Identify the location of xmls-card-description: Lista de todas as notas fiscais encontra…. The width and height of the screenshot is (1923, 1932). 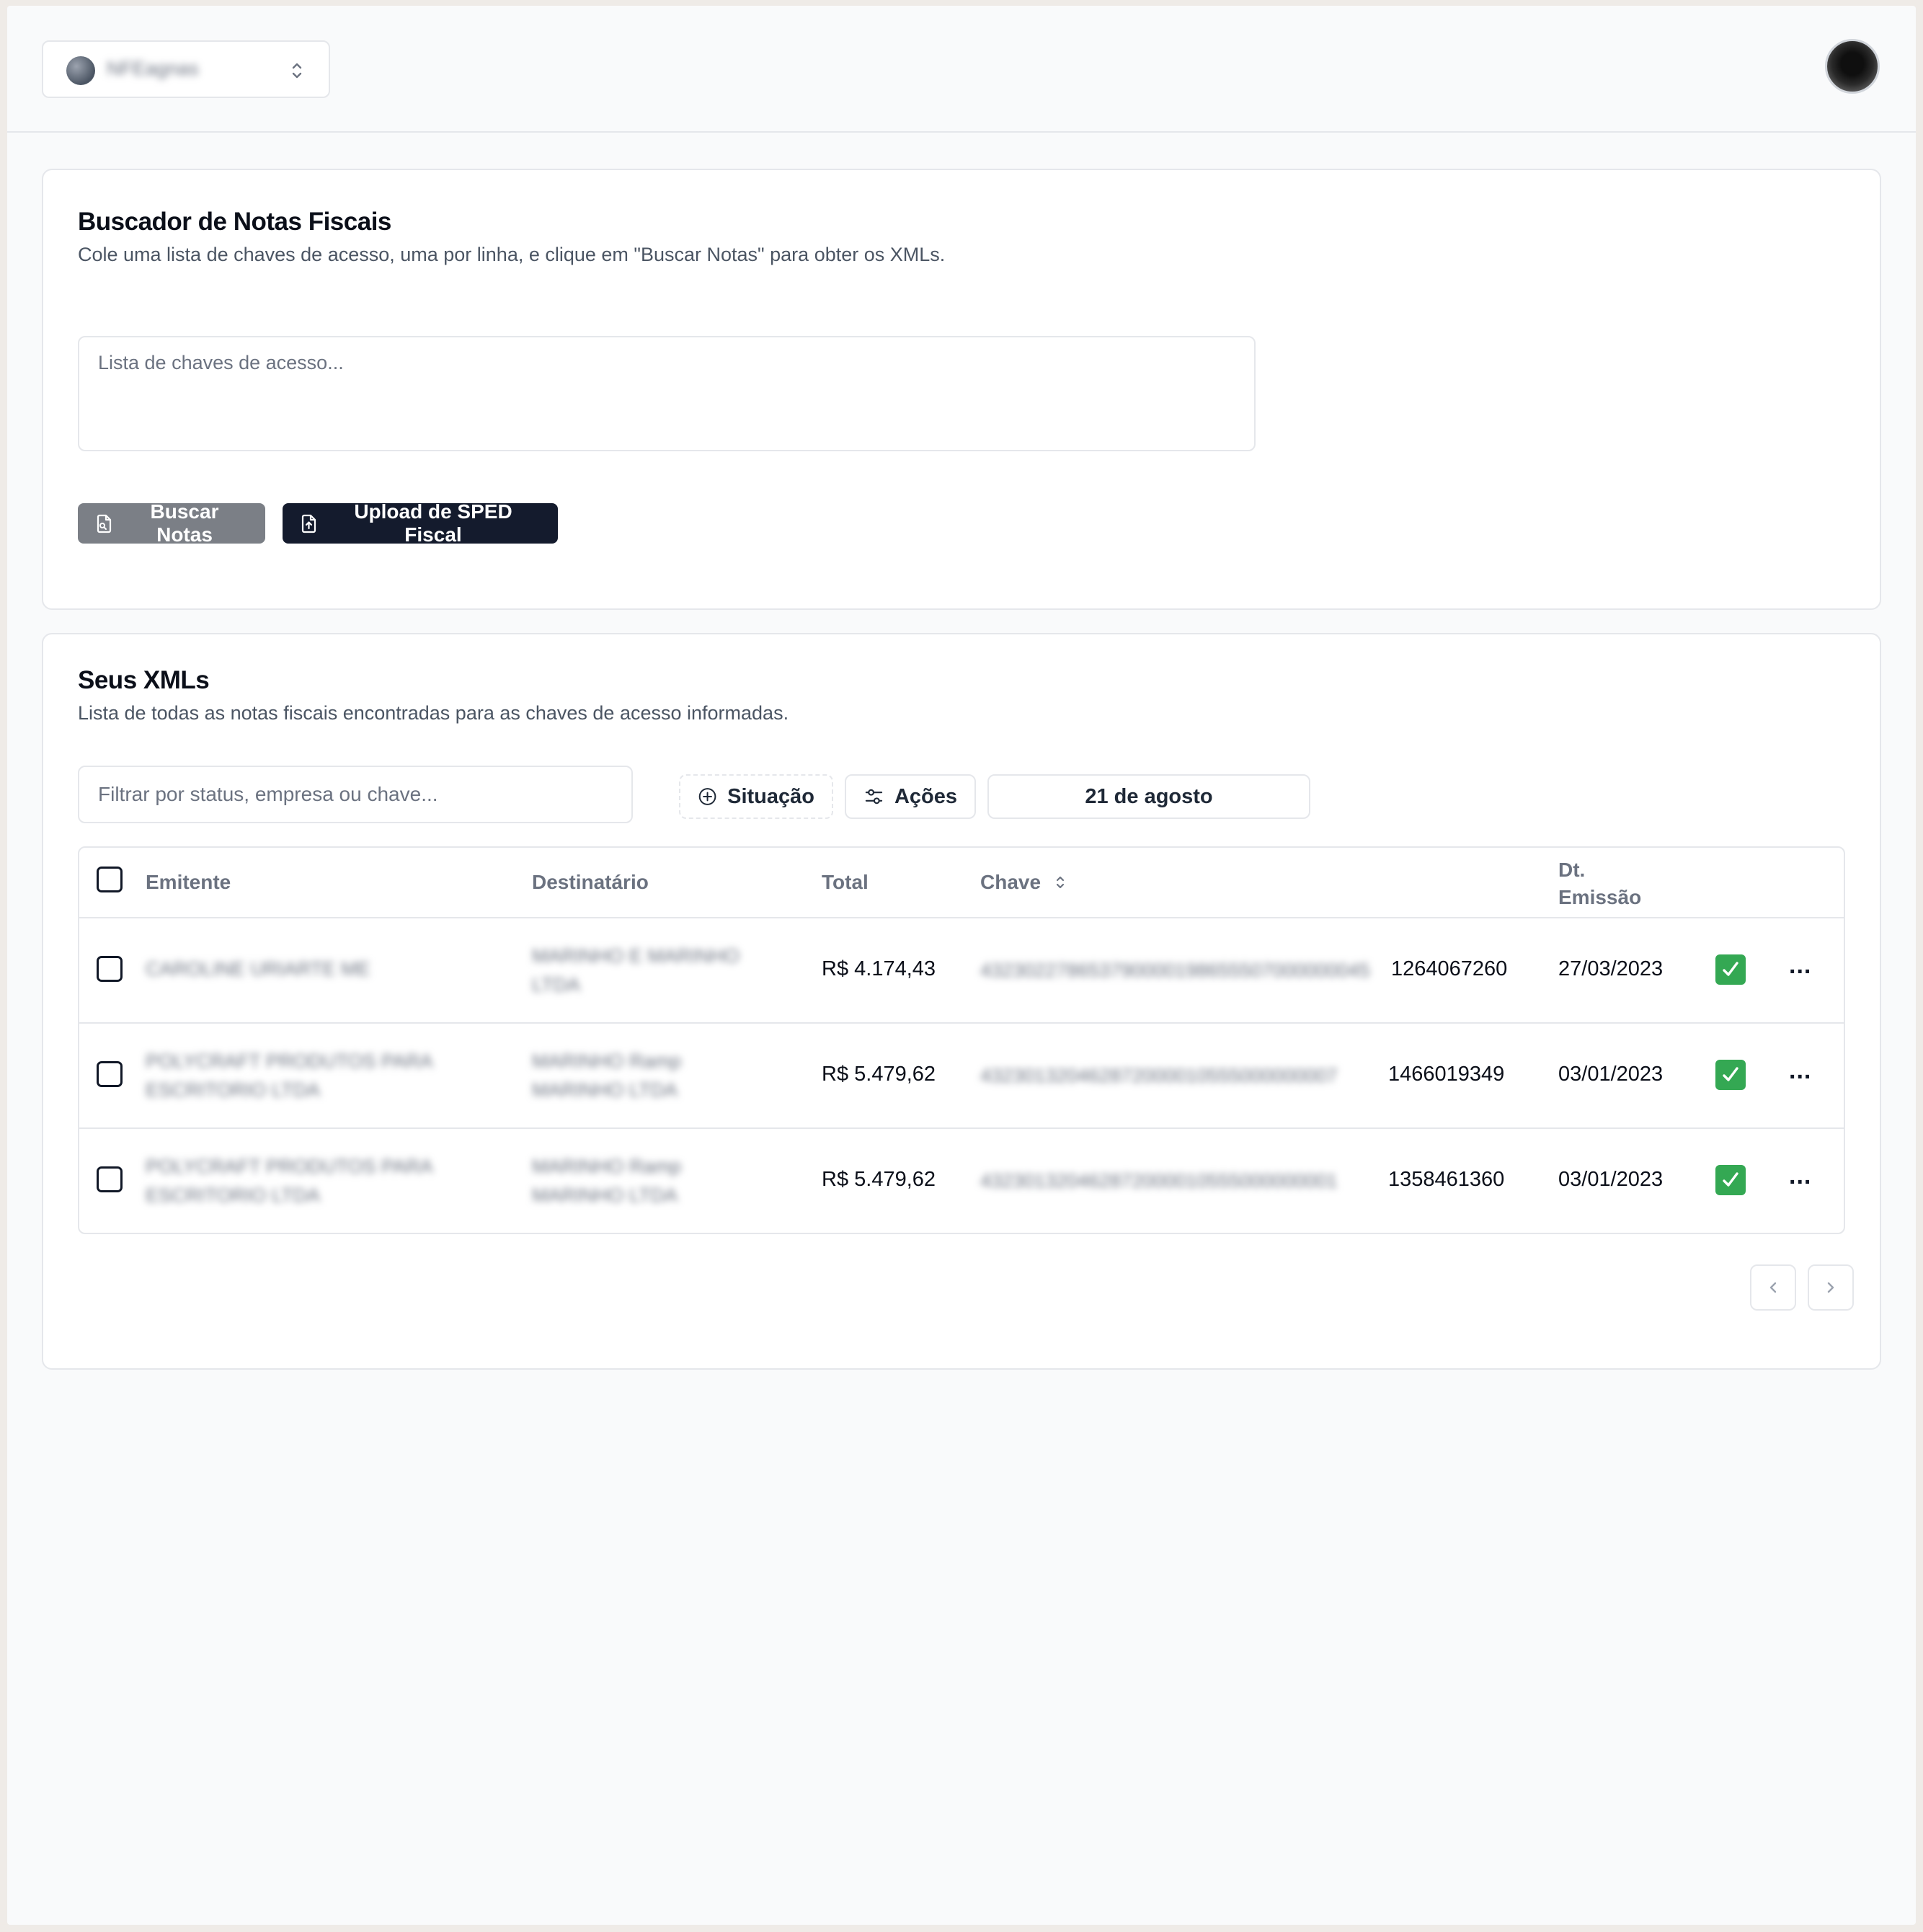
(434, 713).